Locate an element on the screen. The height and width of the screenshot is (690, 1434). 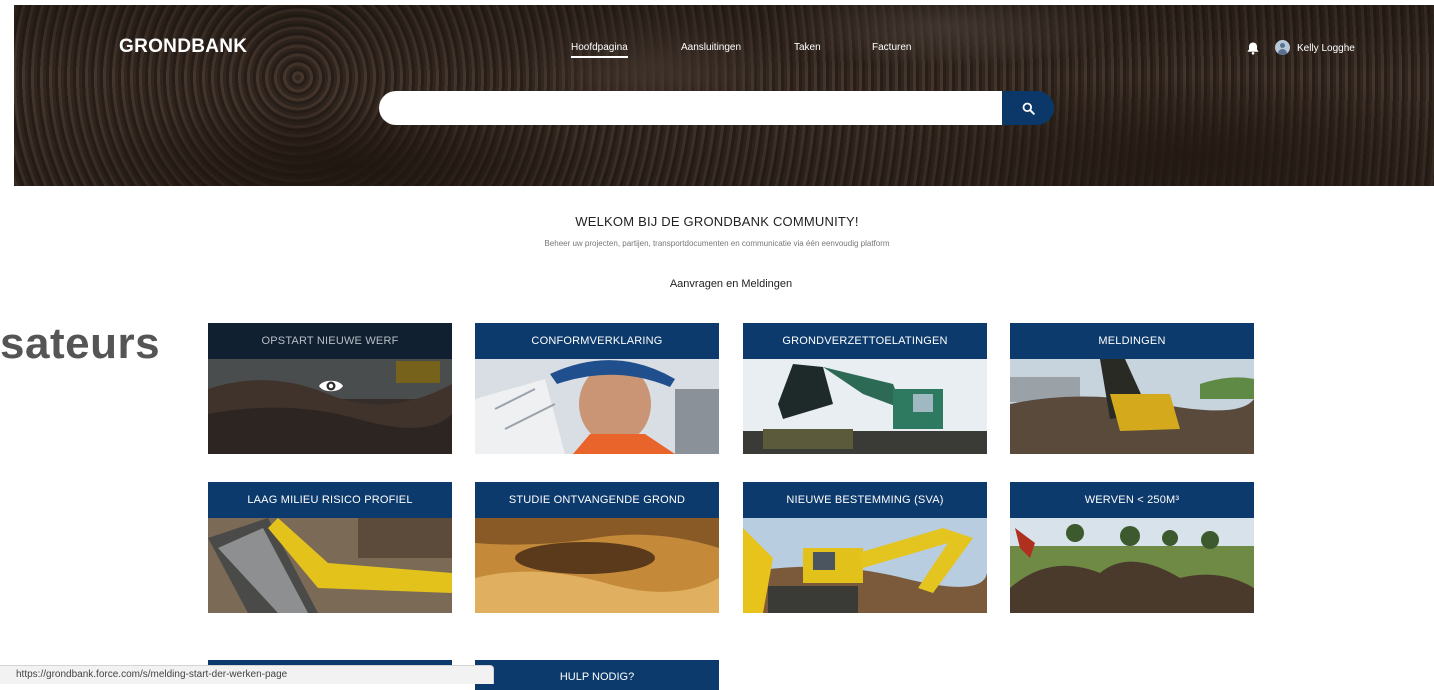
bell-icon is located at coordinates (1253, 48).